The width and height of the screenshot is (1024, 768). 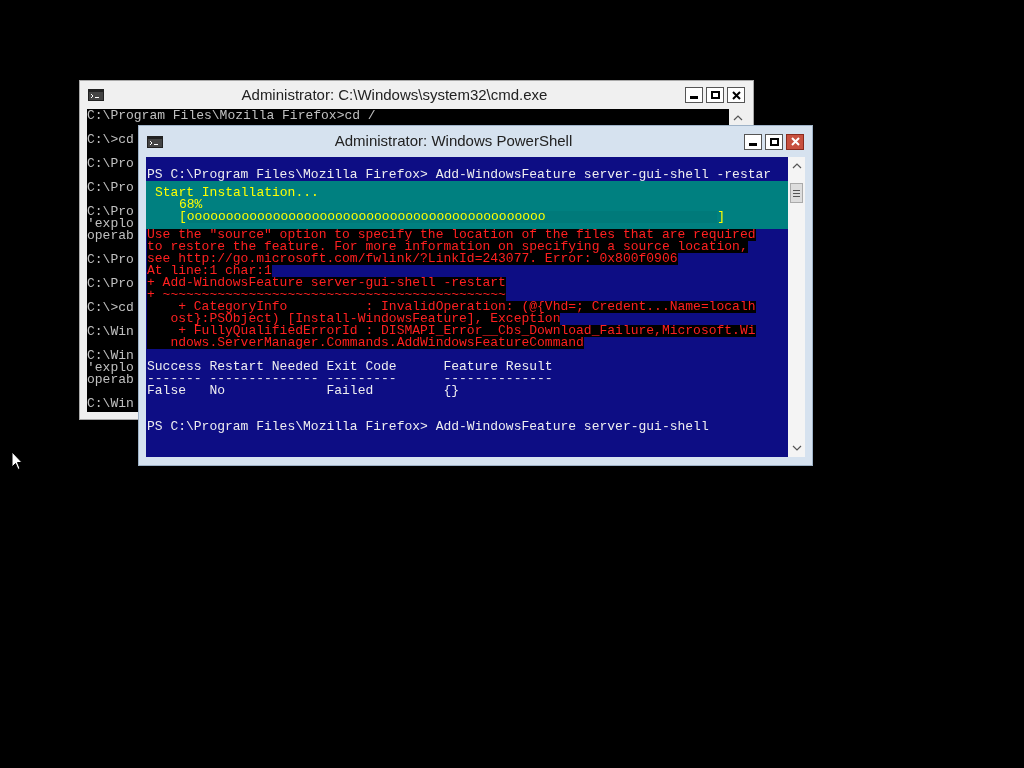 I want to click on scroll-down-icon, so click(x=796, y=448).